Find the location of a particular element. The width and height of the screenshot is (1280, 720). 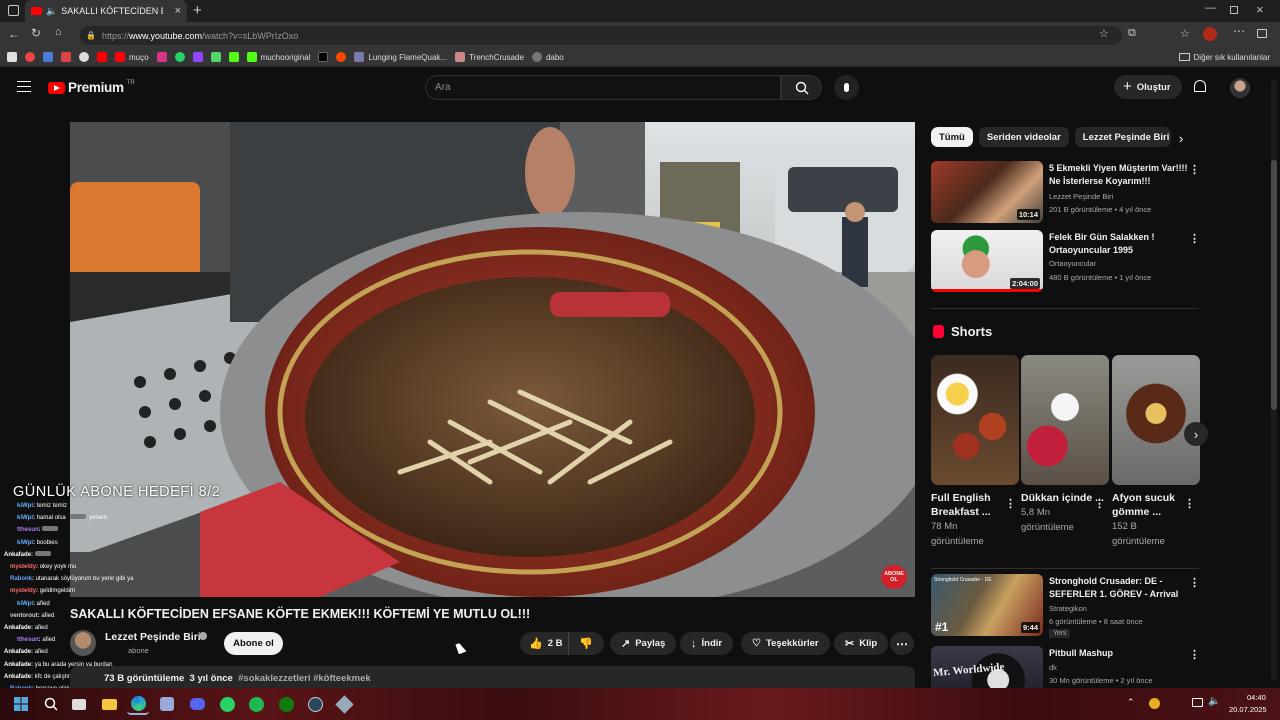

description-tags: #sokaklezzetleri #köfteekmek is located at coordinates (304, 678).